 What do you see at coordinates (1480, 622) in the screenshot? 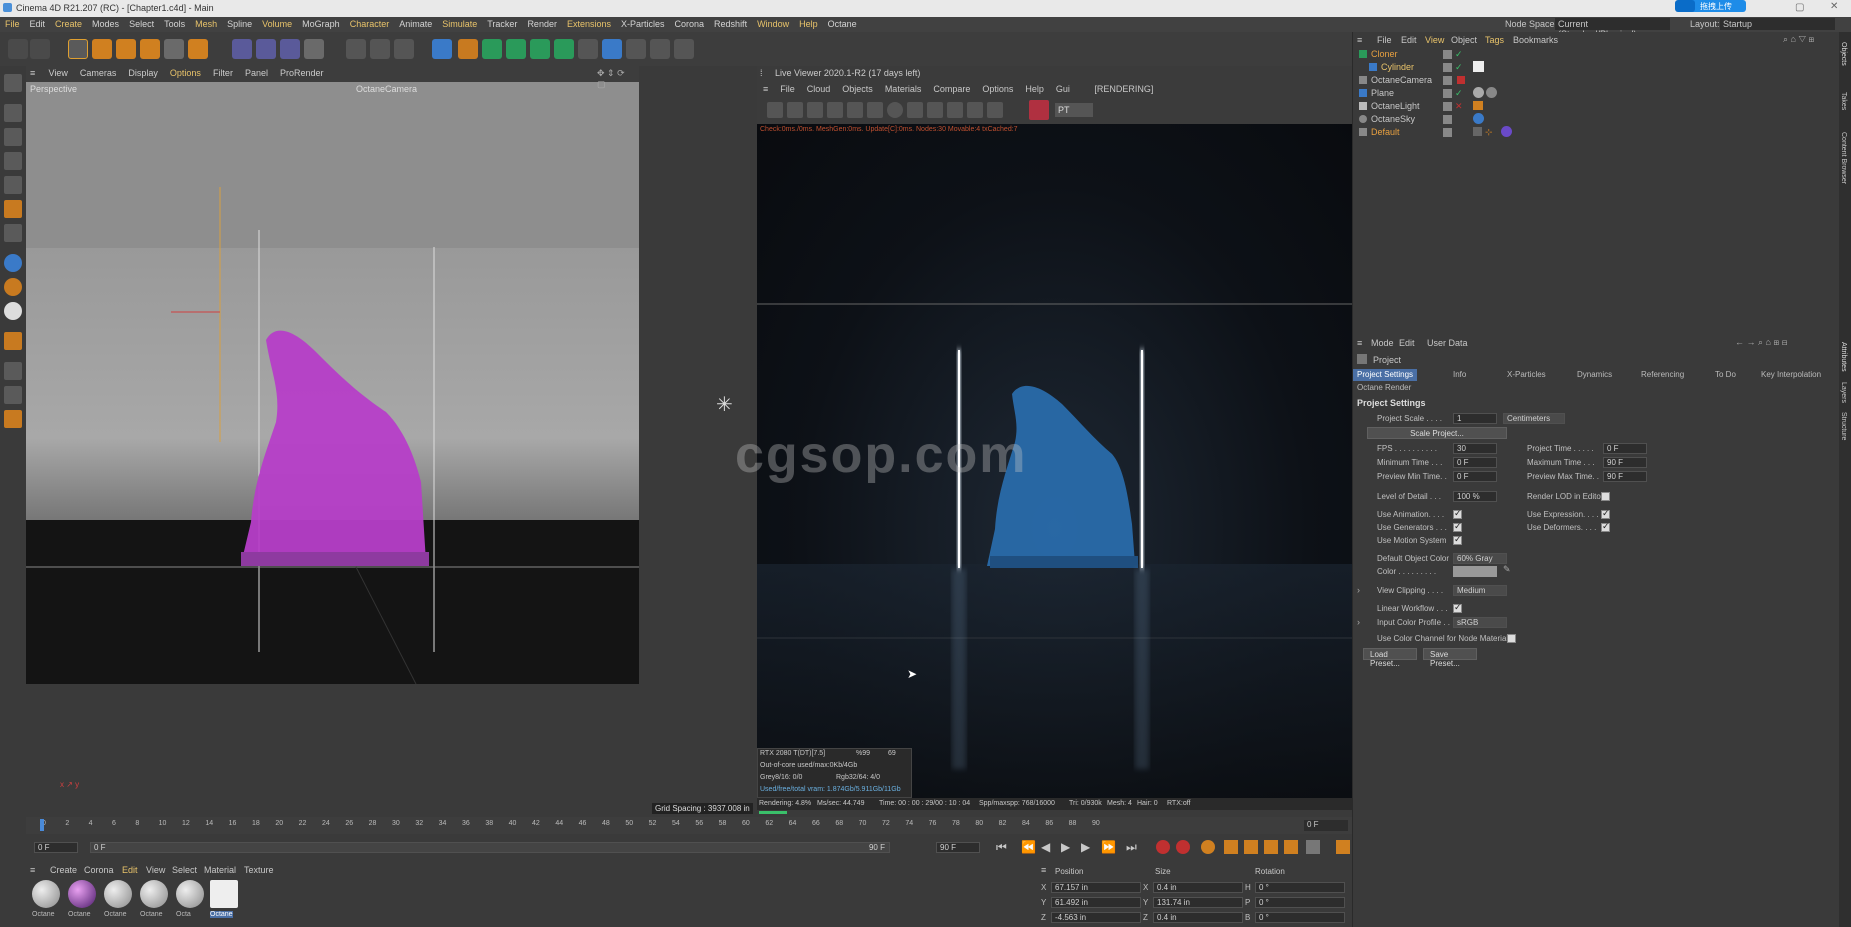
I see `input-profile-select: sRGB` at bounding box center [1480, 622].